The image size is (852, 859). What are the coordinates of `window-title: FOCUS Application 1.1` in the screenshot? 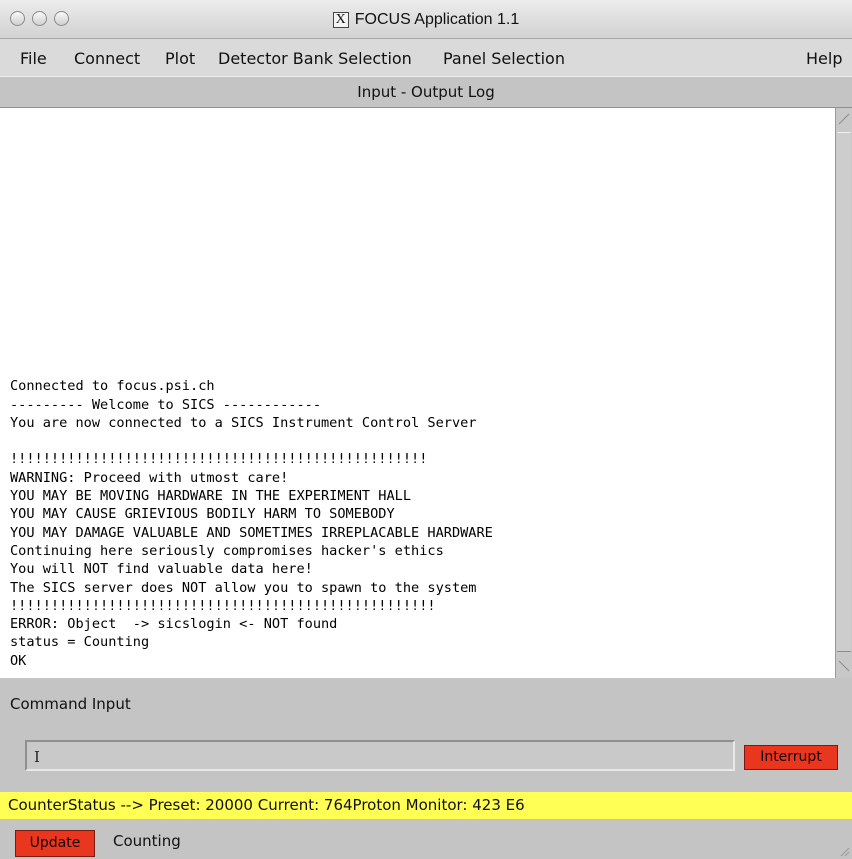 It's located at (437, 19).